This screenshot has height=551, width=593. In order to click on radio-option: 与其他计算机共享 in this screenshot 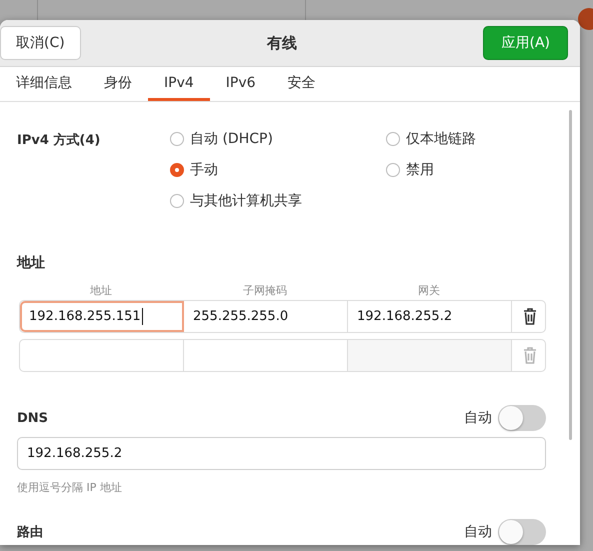, I will do `click(278, 201)`.